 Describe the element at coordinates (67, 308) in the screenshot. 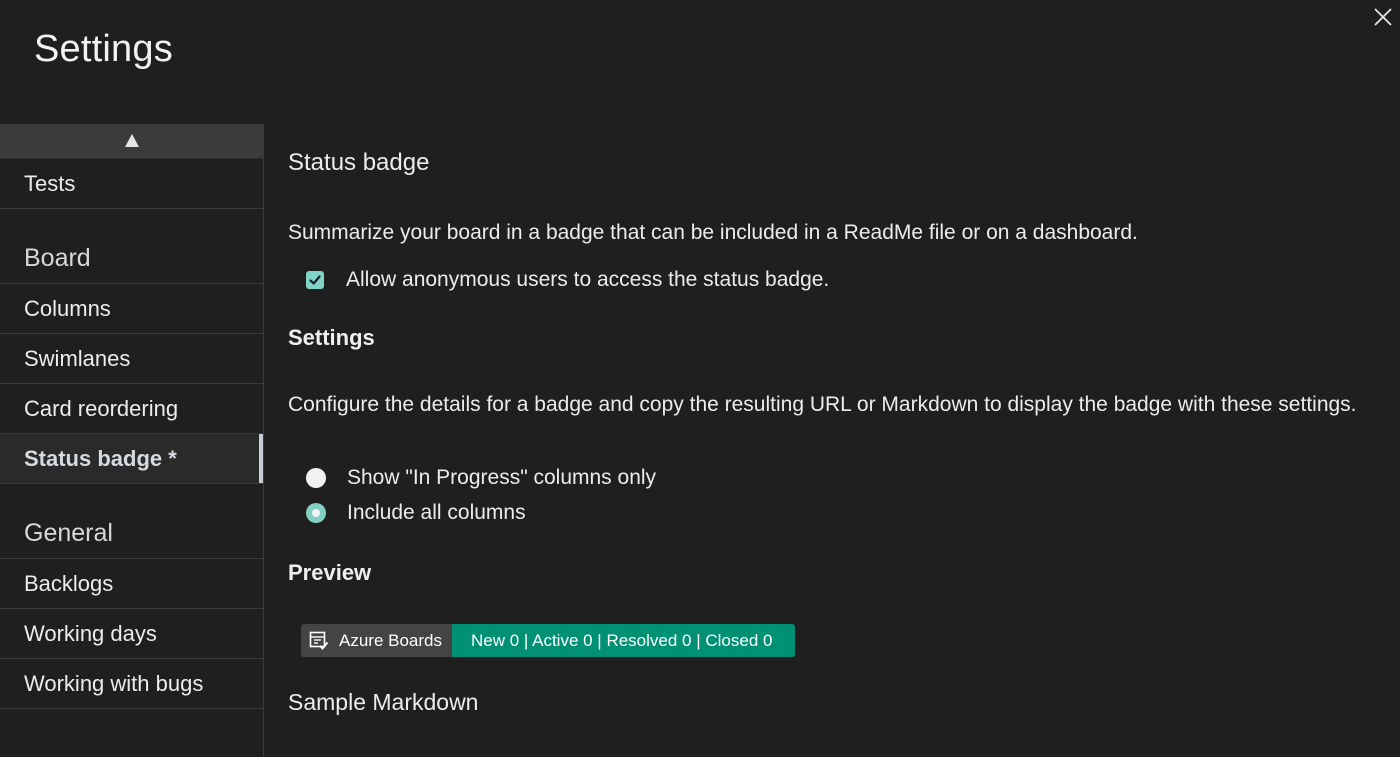

I see `sidebar-item-label: Columns` at that location.